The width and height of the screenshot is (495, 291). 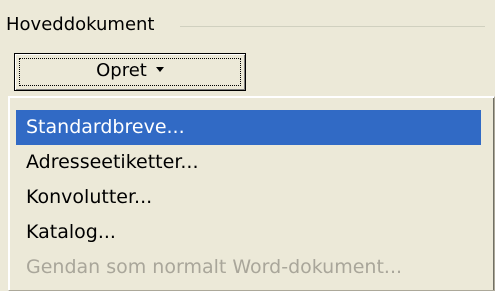 I want to click on dropdown-arrow-icon, so click(x=159, y=69).